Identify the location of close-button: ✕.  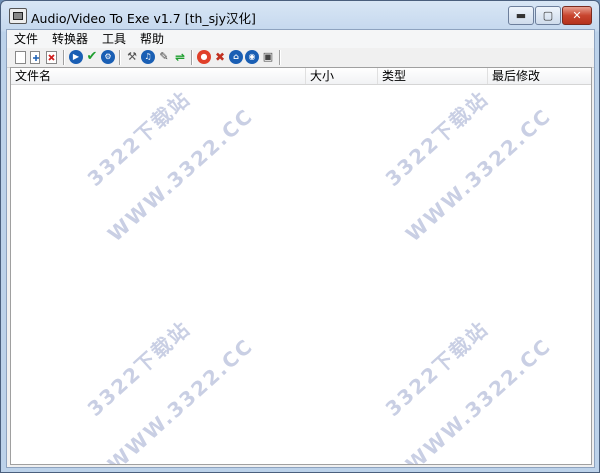
(577, 15).